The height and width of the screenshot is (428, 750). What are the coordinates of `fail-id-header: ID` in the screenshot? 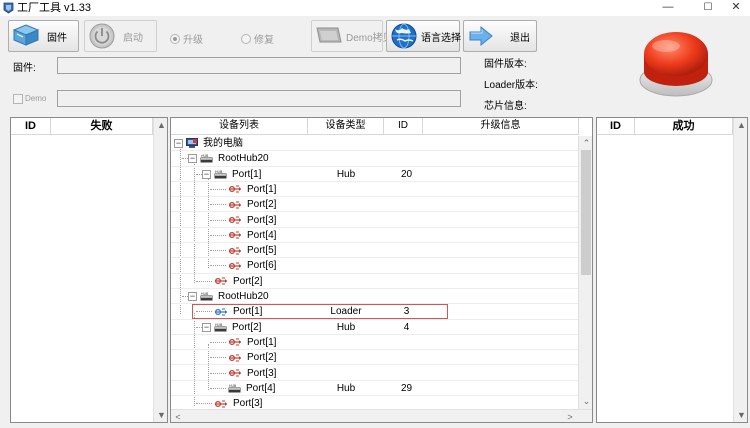 It's located at (31, 126).